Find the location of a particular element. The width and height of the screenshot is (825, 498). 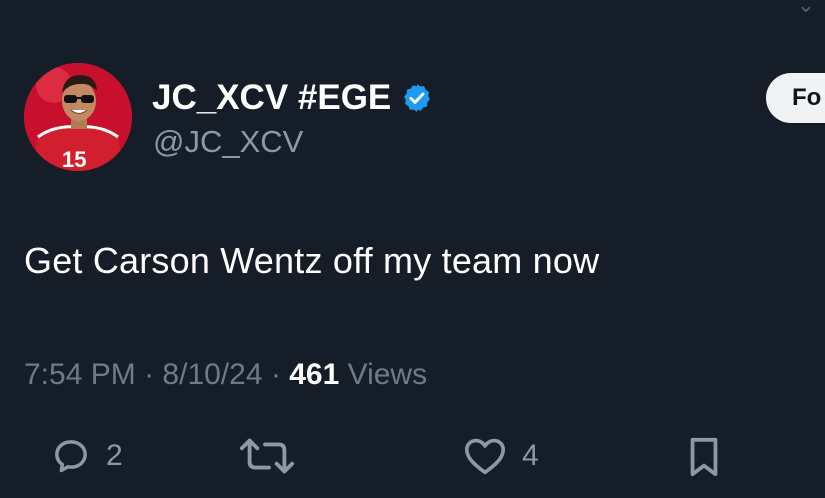

reply-button: 2 is located at coordinates (86, 456).